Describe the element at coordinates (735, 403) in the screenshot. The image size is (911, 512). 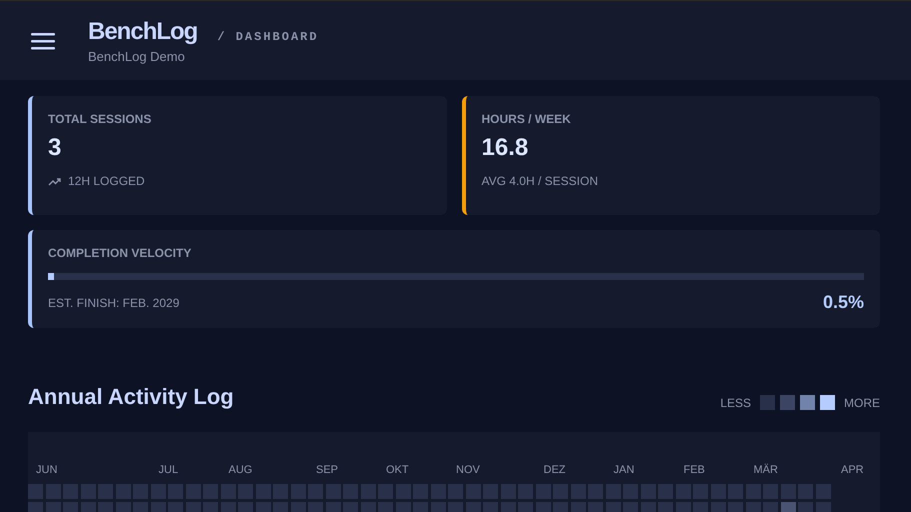
I see `legend-label: LESS` at that location.